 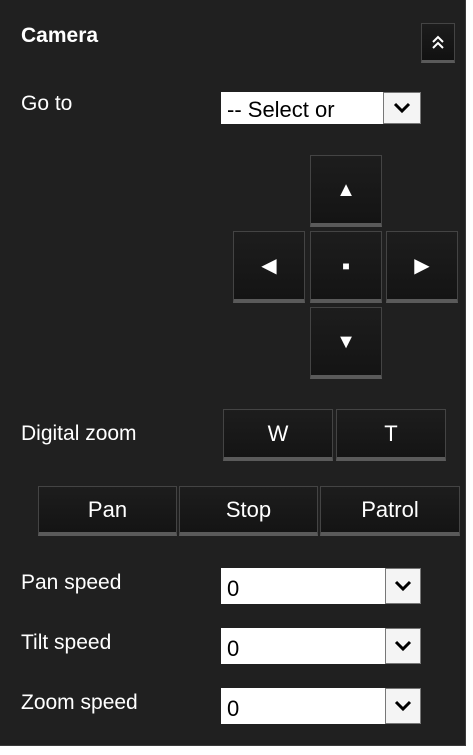 I want to click on stop-button-label: Stop, so click(x=248, y=509).